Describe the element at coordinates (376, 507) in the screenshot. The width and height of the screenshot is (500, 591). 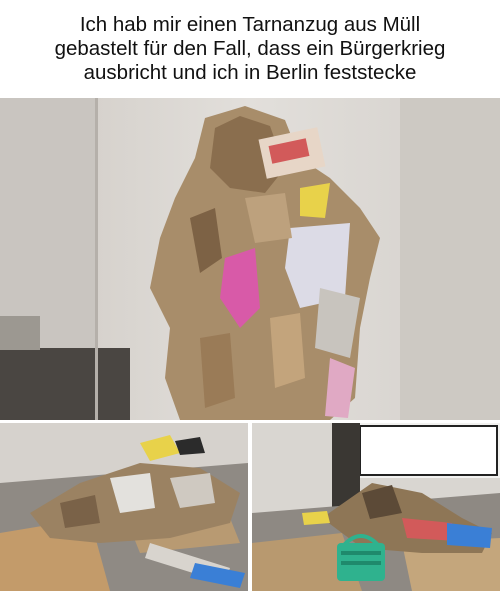
I see `photo-suit-lying-right` at that location.